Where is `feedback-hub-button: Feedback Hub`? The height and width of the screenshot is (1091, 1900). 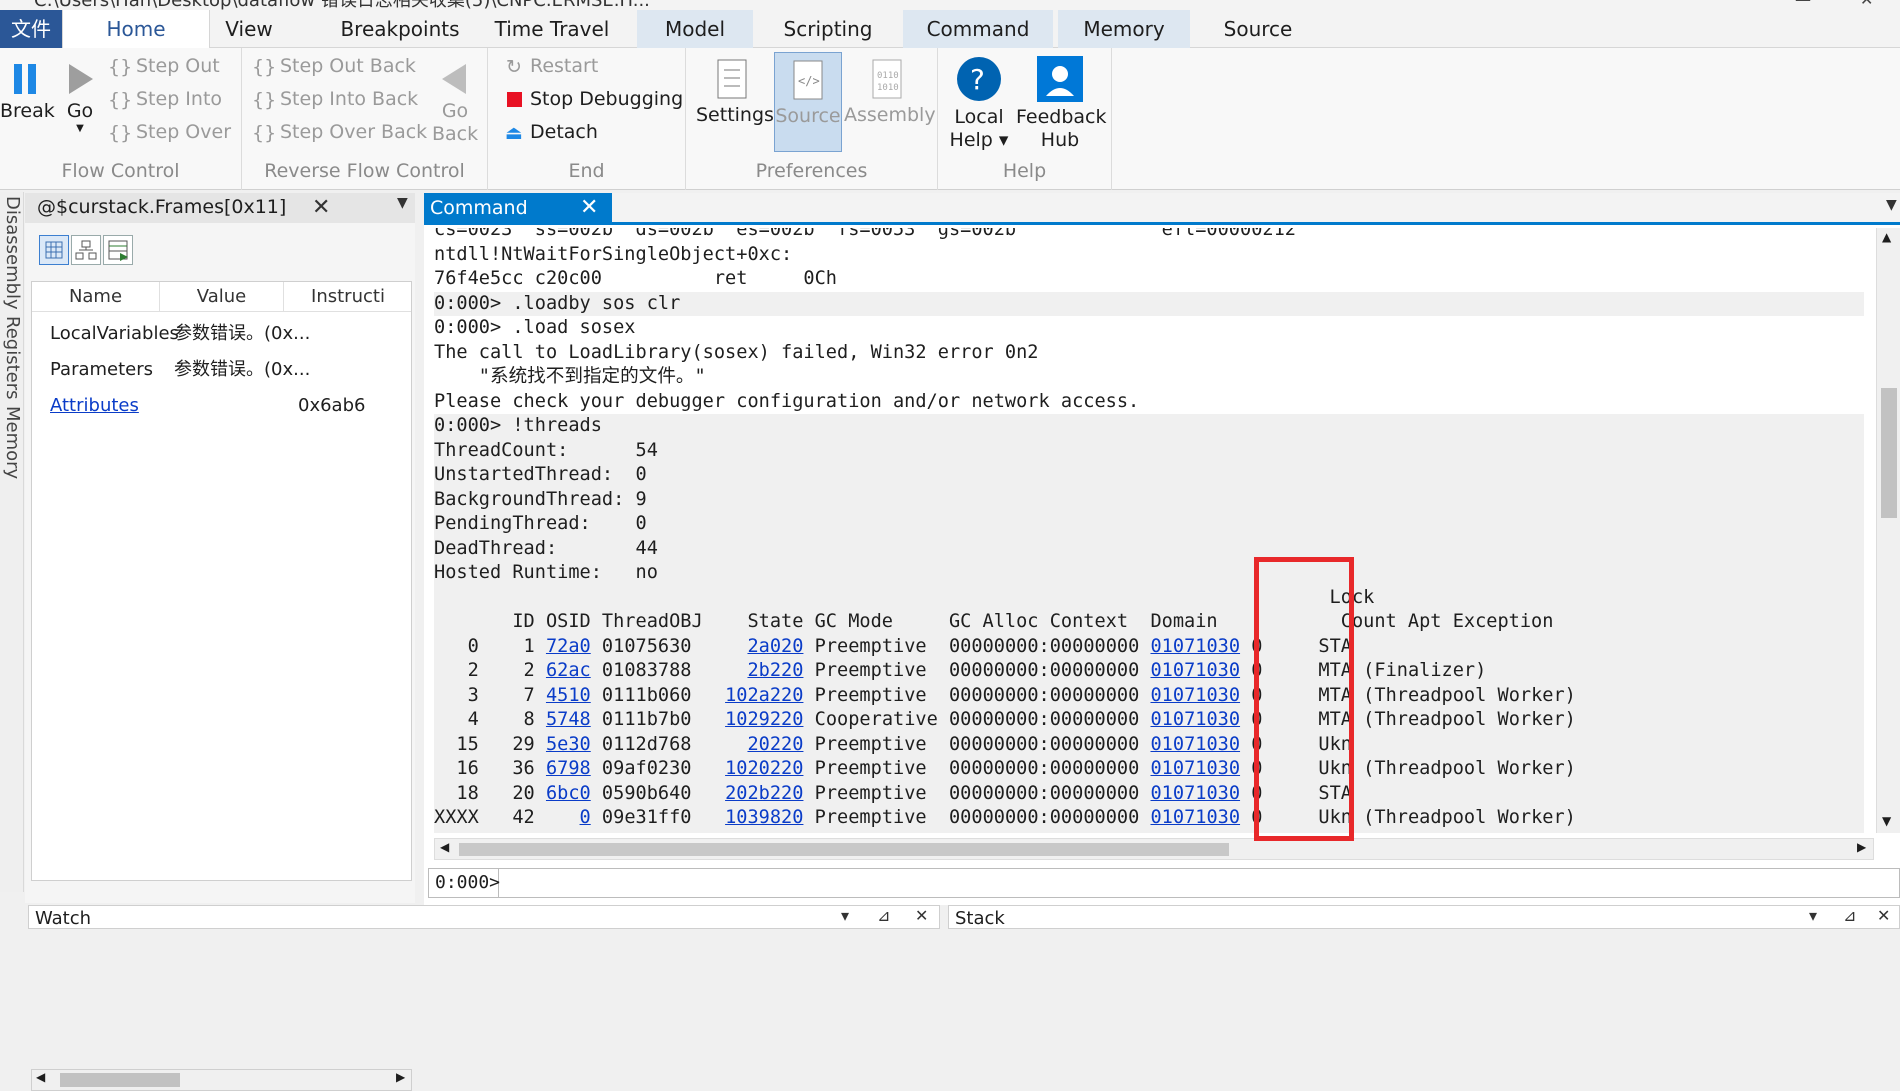 feedback-hub-button: Feedback Hub is located at coordinates (1061, 104).